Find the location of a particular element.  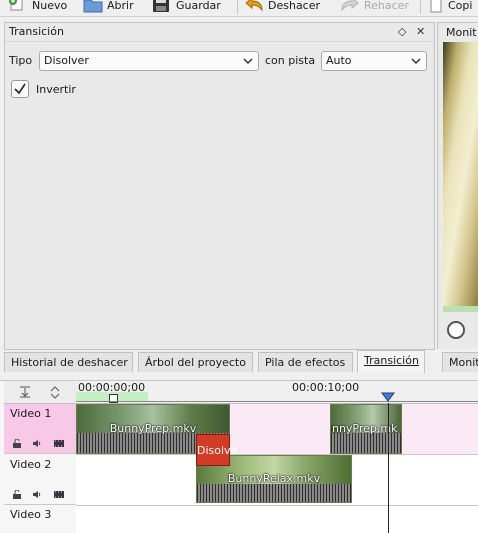

tab-undo-history: Historial de deshacer is located at coordinates (68, 362).